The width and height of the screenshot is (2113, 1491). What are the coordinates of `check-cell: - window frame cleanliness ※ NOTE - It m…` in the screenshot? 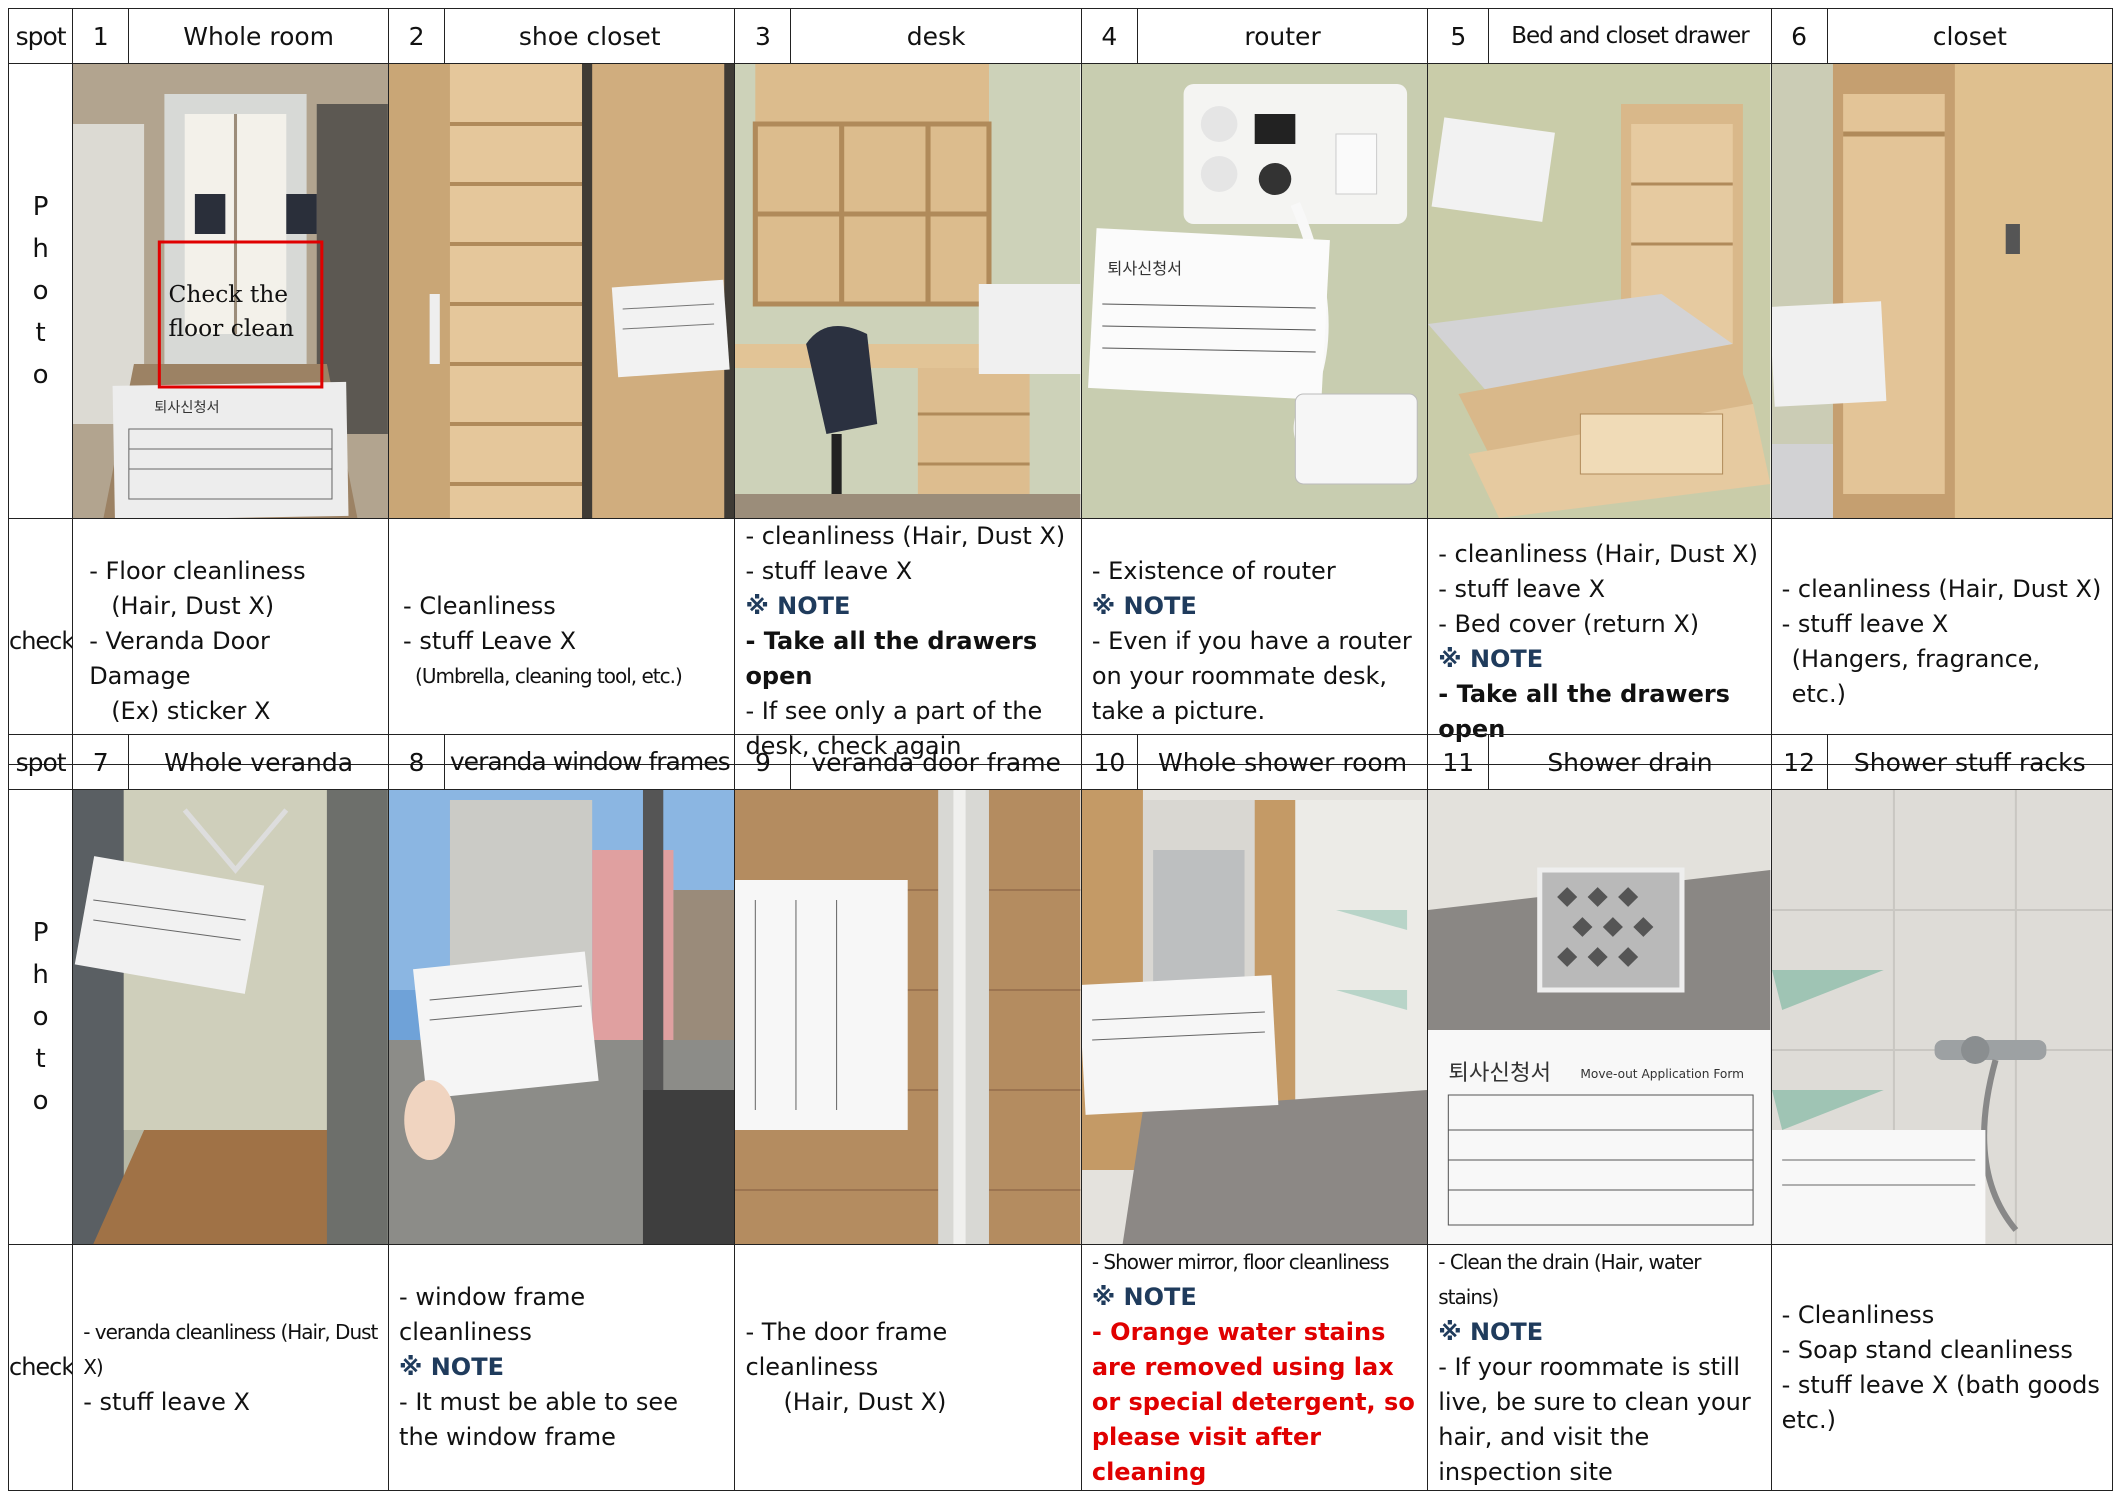 It's located at (562, 1367).